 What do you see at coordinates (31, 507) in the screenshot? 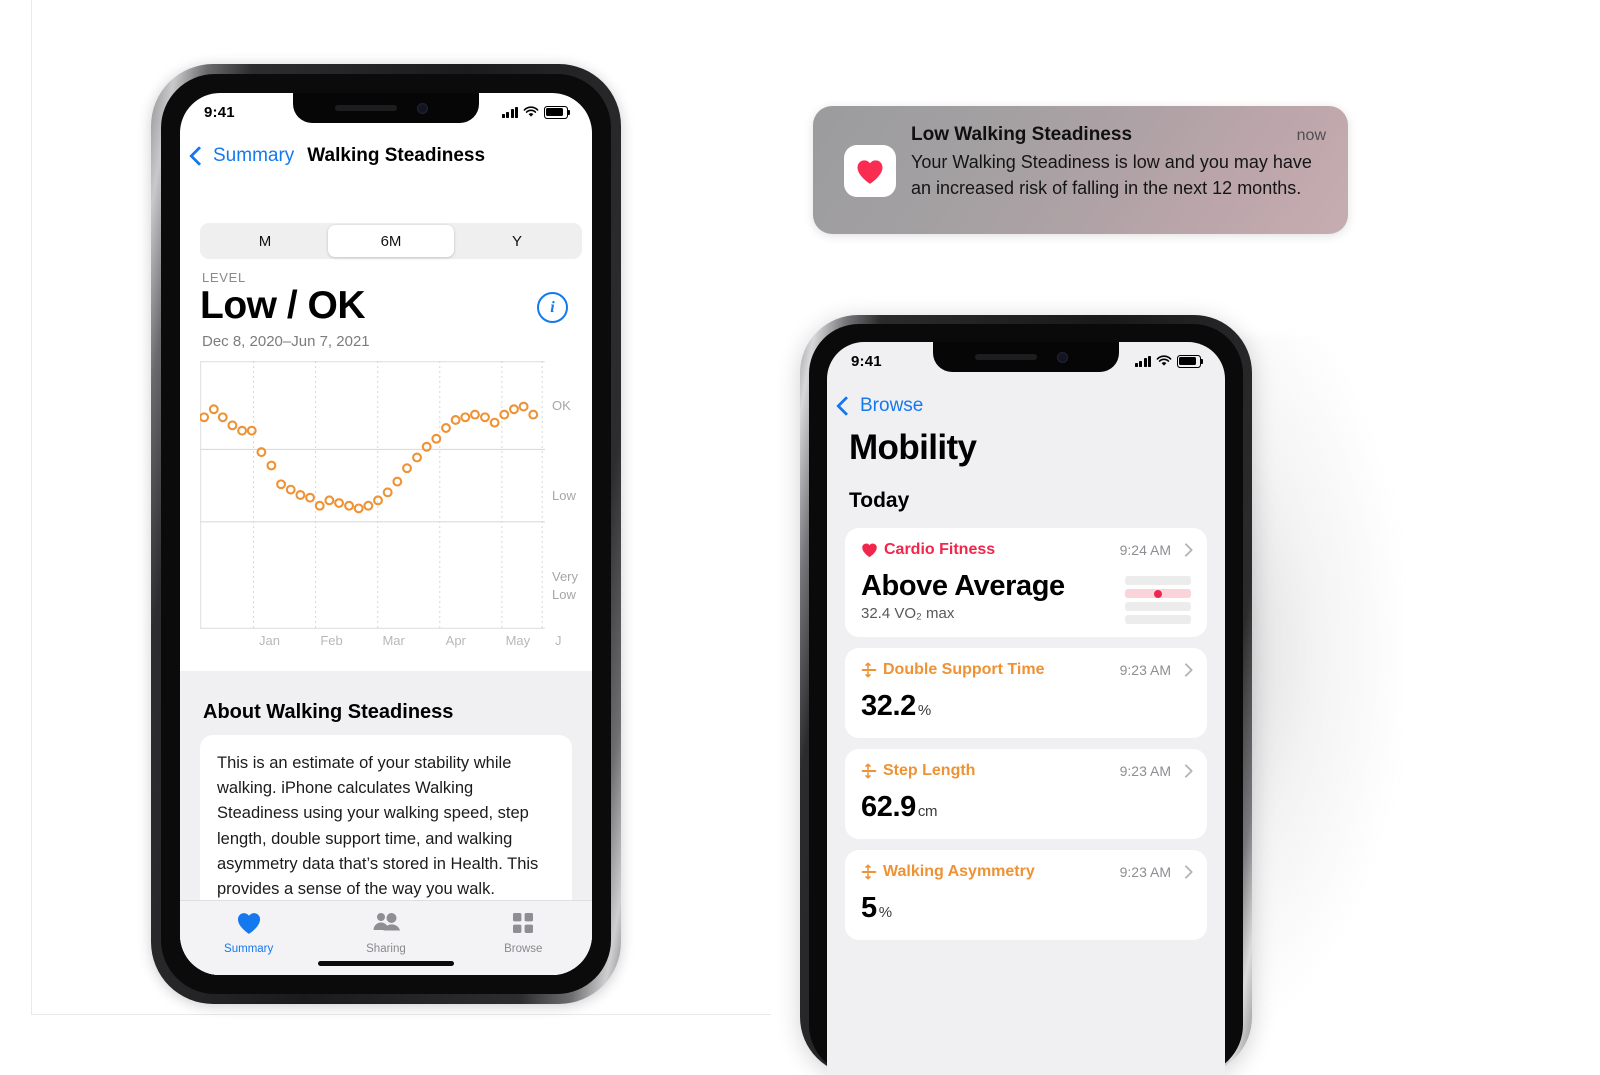
I see `page-edge-left` at bounding box center [31, 507].